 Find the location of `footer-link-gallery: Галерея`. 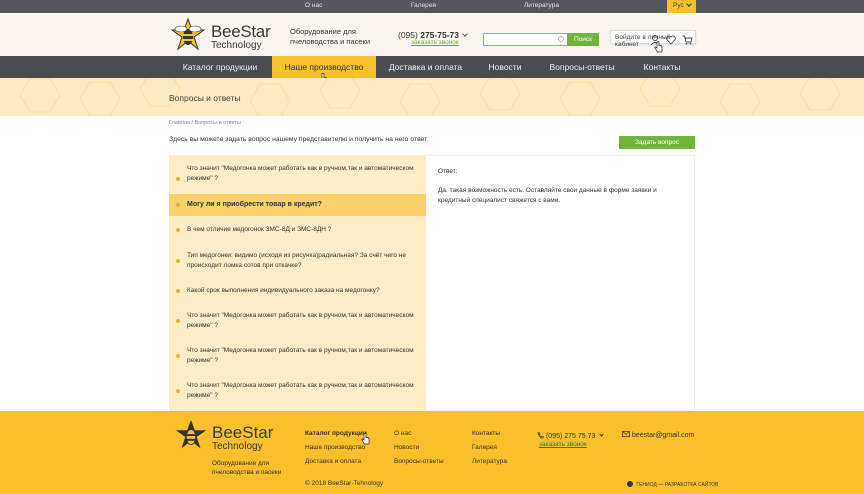

footer-link-gallery: Галерея is located at coordinates (484, 447).